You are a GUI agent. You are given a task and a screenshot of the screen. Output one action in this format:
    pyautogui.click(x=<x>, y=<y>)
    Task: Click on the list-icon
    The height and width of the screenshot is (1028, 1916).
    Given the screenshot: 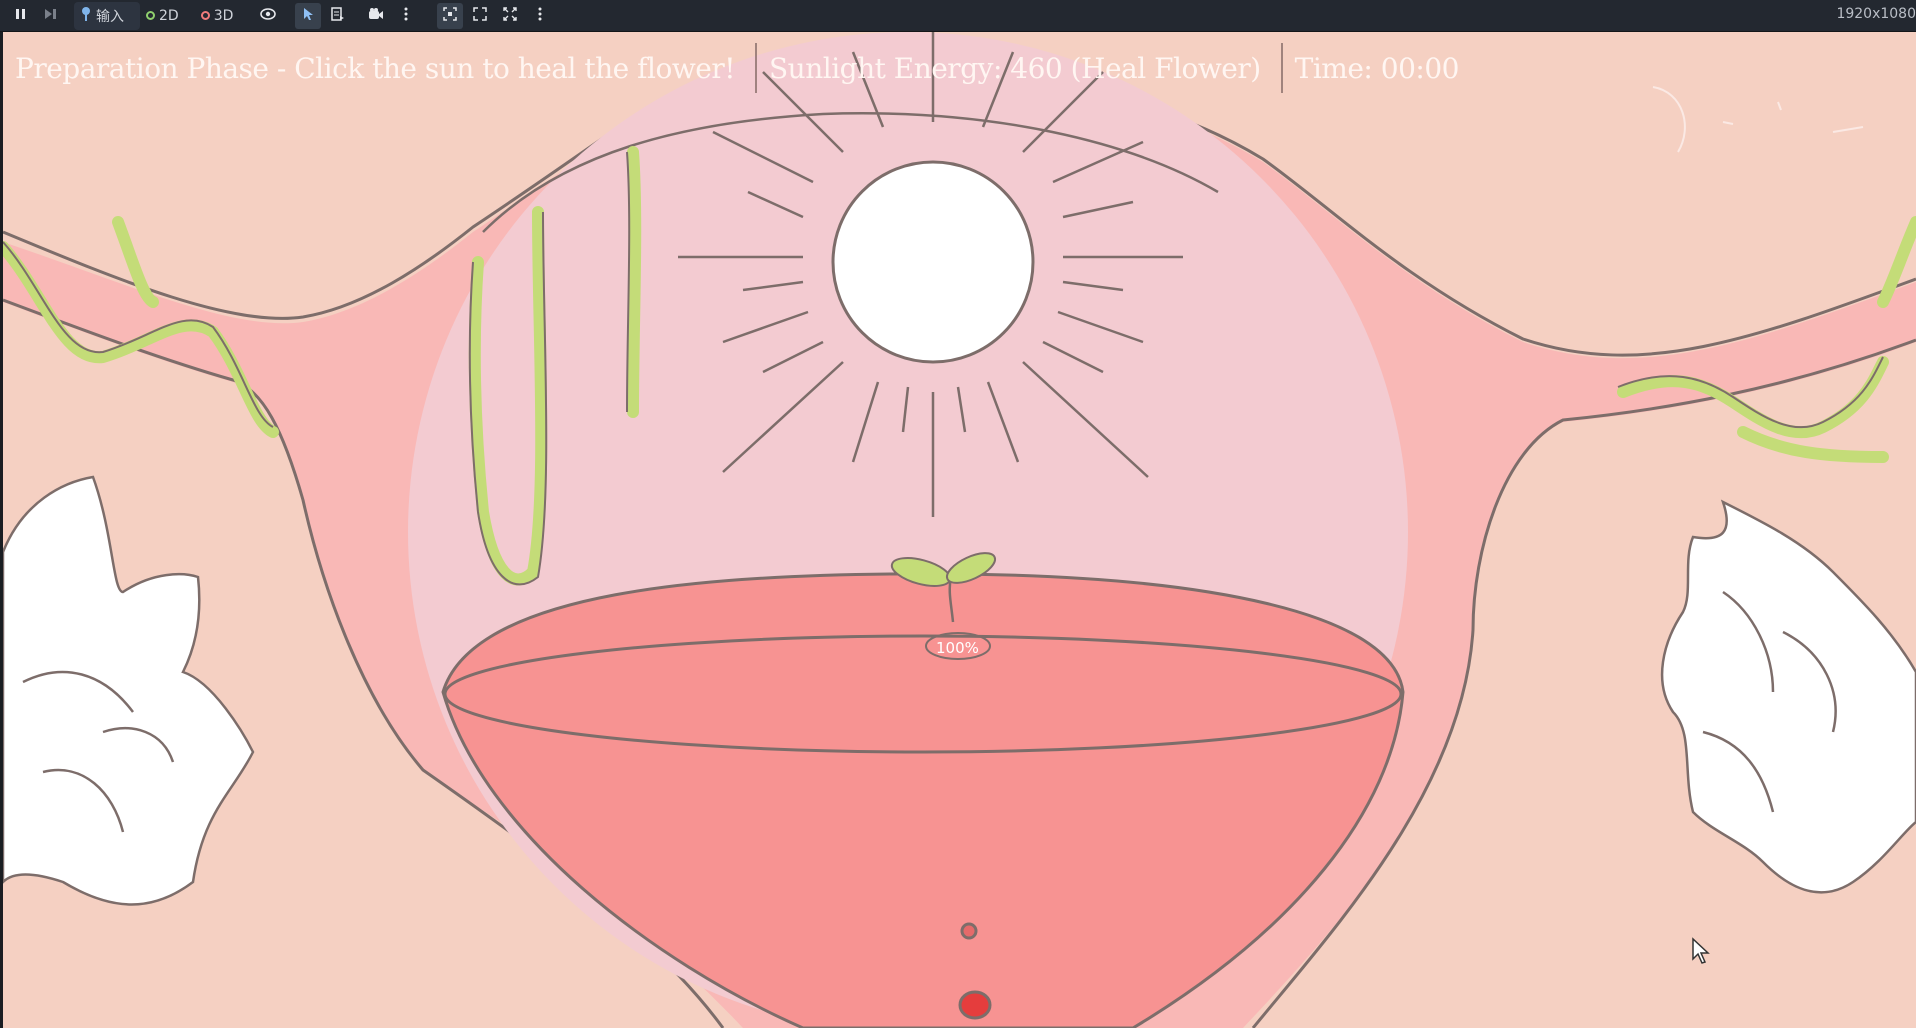 What is the action you would take?
    pyautogui.click(x=338, y=15)
    